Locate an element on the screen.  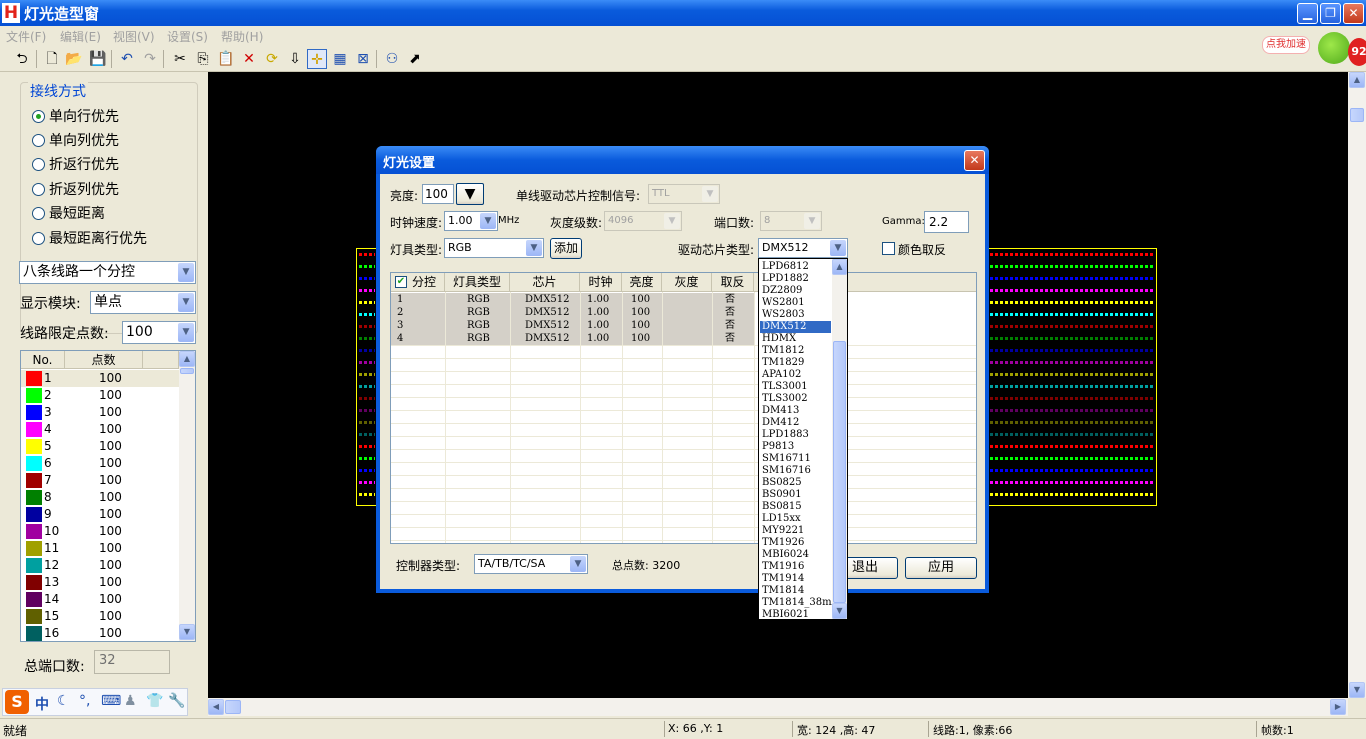
select-all-checkbox: ✔ is located at coordinates (401, 282).